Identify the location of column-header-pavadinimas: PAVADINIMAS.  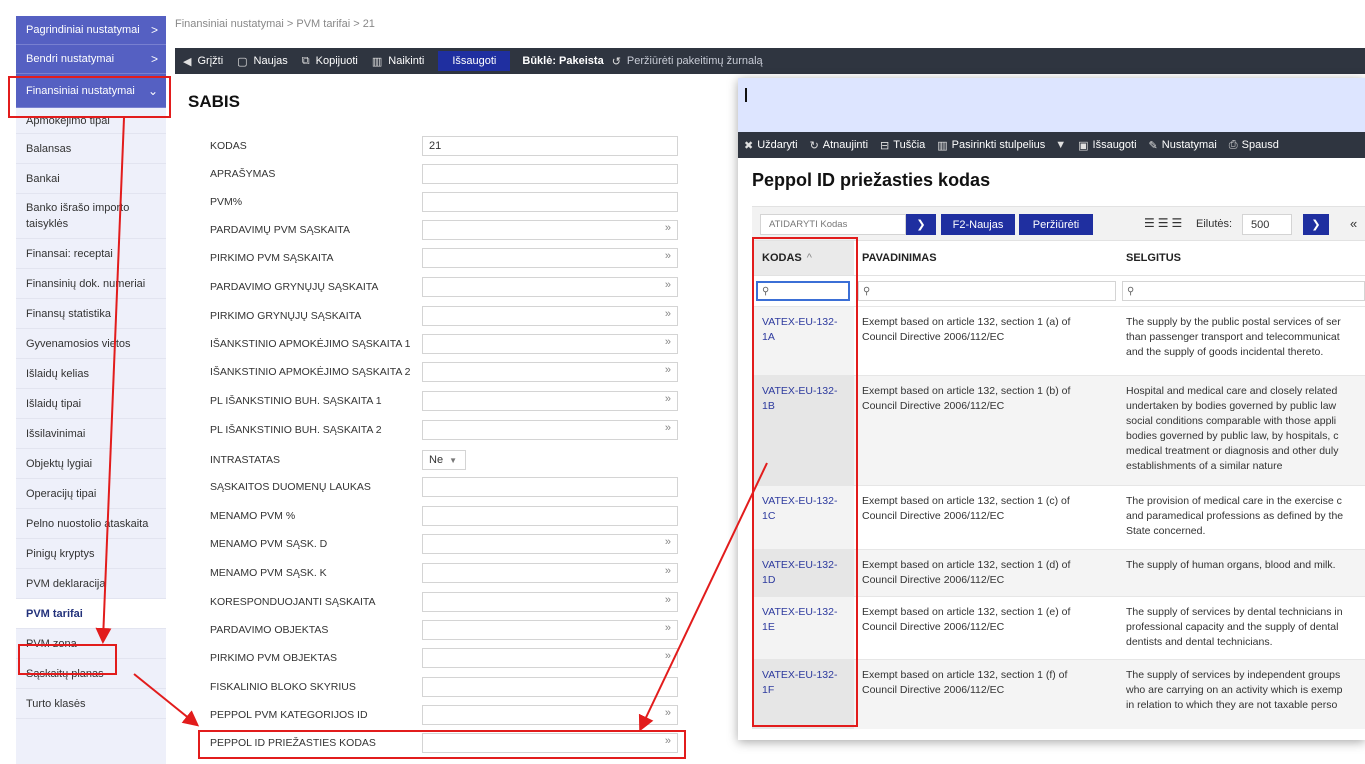
(986, 258).